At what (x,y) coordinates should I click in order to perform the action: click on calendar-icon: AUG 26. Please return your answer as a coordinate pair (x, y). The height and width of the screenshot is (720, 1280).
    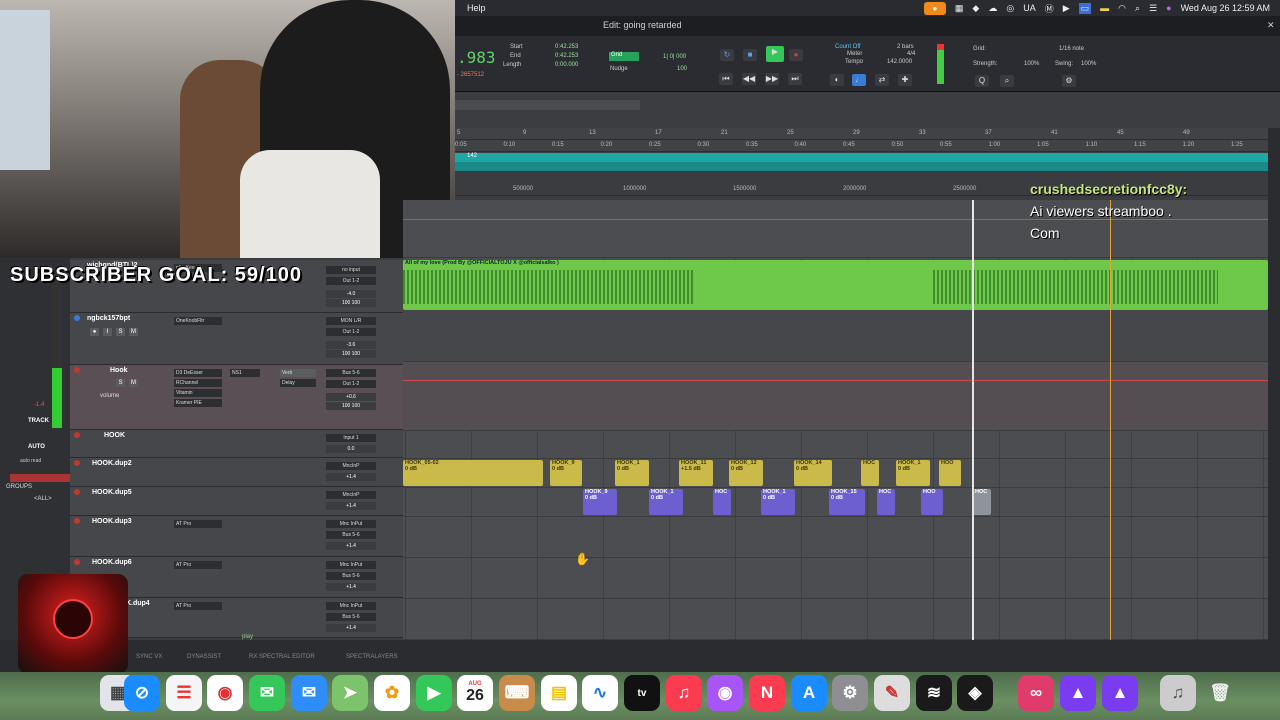
    Looking at the image, I should click on (475, 693).